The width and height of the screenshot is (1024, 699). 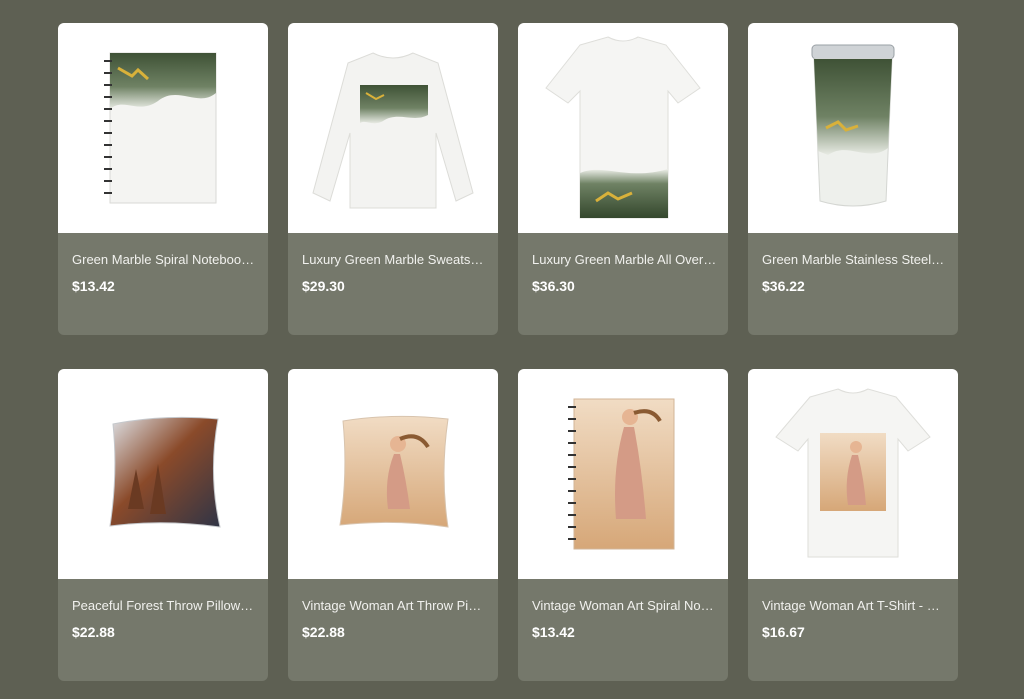 I want to click on product-card: Green Marble Spiral Noteboo… $13.42, so click(x=163, y=179).